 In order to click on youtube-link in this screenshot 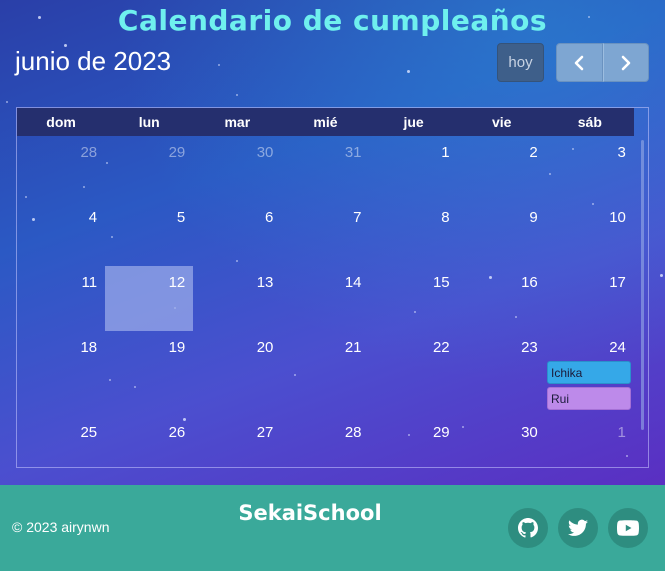, I will do `click(628, 528)`.